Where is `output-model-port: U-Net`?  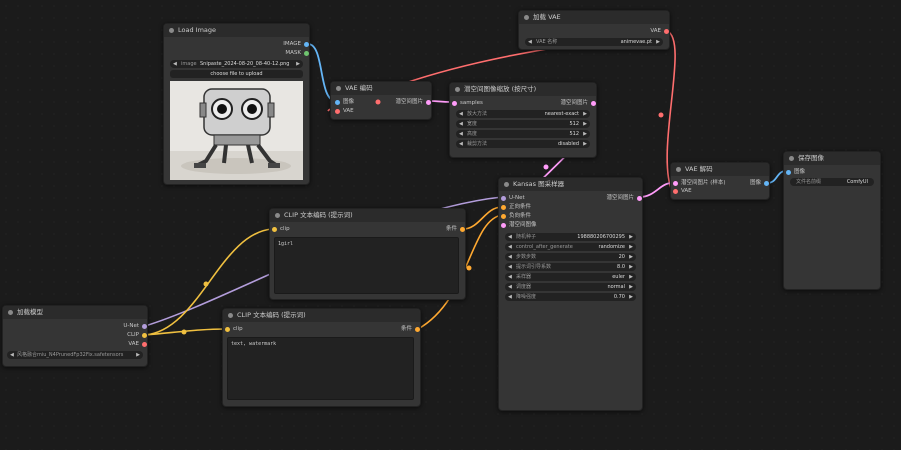 output-model-port: U-Net is located at coordinates (135, 326).